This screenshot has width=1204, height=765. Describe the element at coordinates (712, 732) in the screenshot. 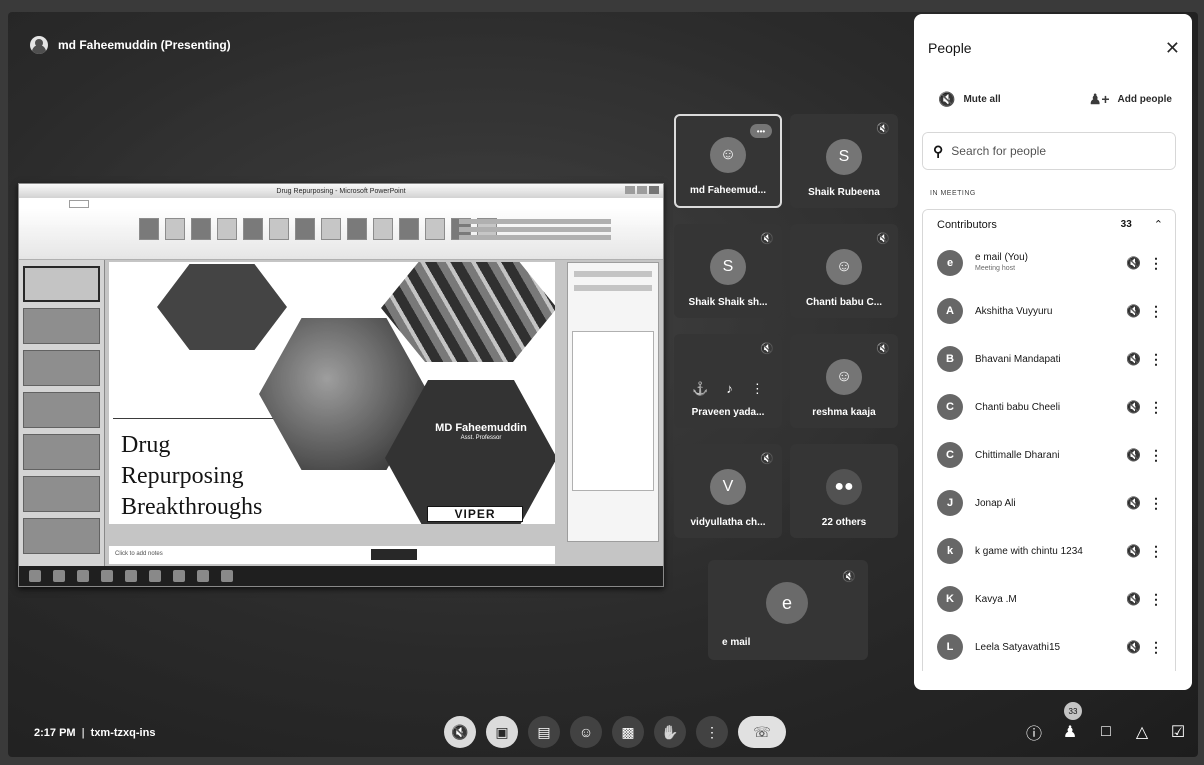

I see `more-options-button: ⋮` at that location.